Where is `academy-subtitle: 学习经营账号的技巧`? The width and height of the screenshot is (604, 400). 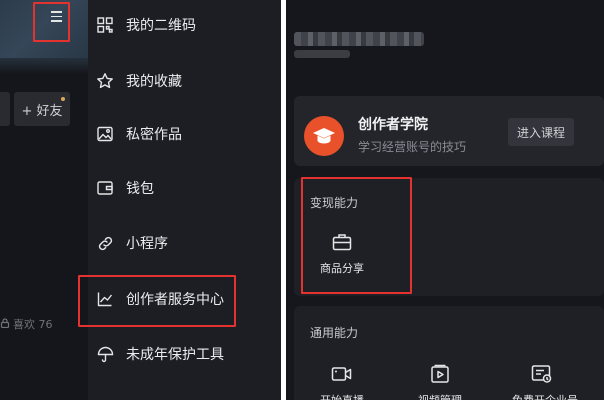 academy-subtitle: 学习经营账号的技巧 is located at coordinates (412, 147).